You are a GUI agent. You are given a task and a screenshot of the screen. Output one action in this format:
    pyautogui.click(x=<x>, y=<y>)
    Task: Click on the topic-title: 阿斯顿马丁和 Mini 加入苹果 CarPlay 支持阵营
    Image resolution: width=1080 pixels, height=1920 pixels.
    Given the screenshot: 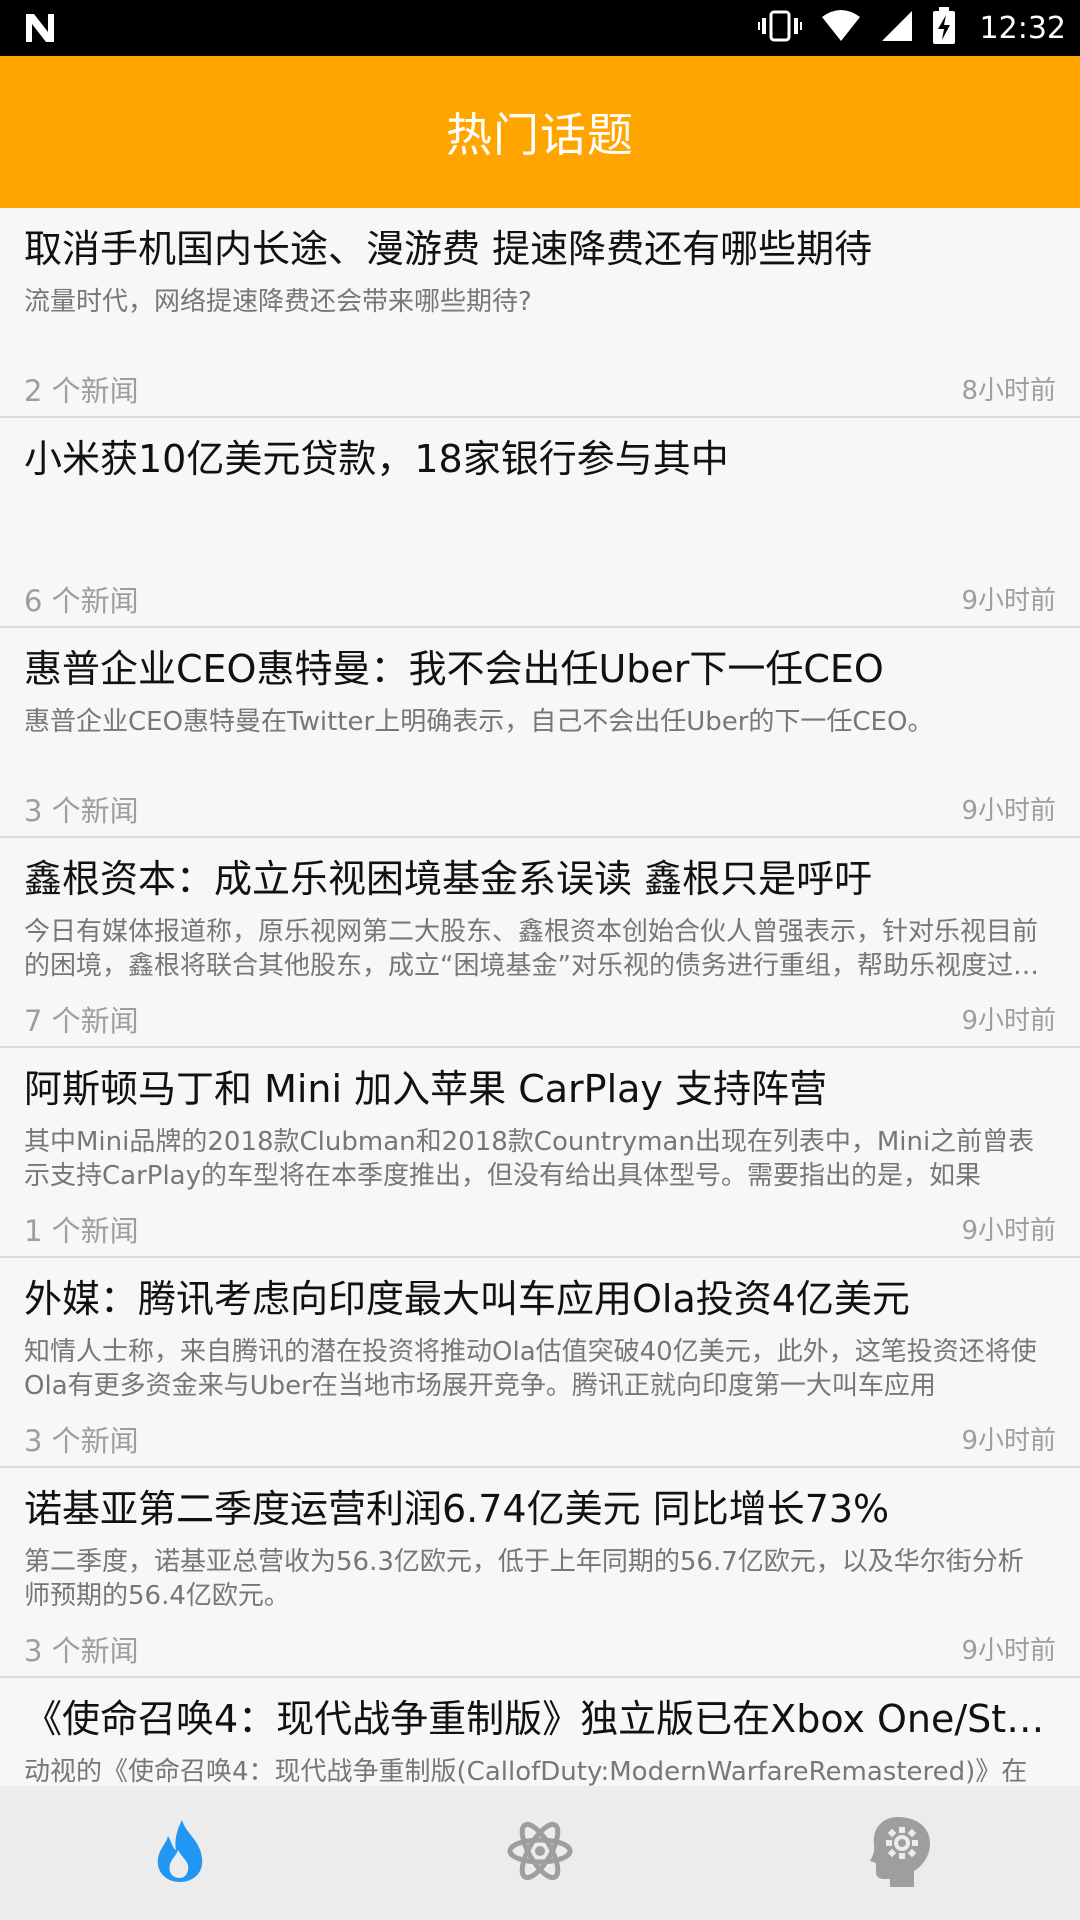 What is the action you would take?
    pyautogui.click(x=425, y=1089)
    